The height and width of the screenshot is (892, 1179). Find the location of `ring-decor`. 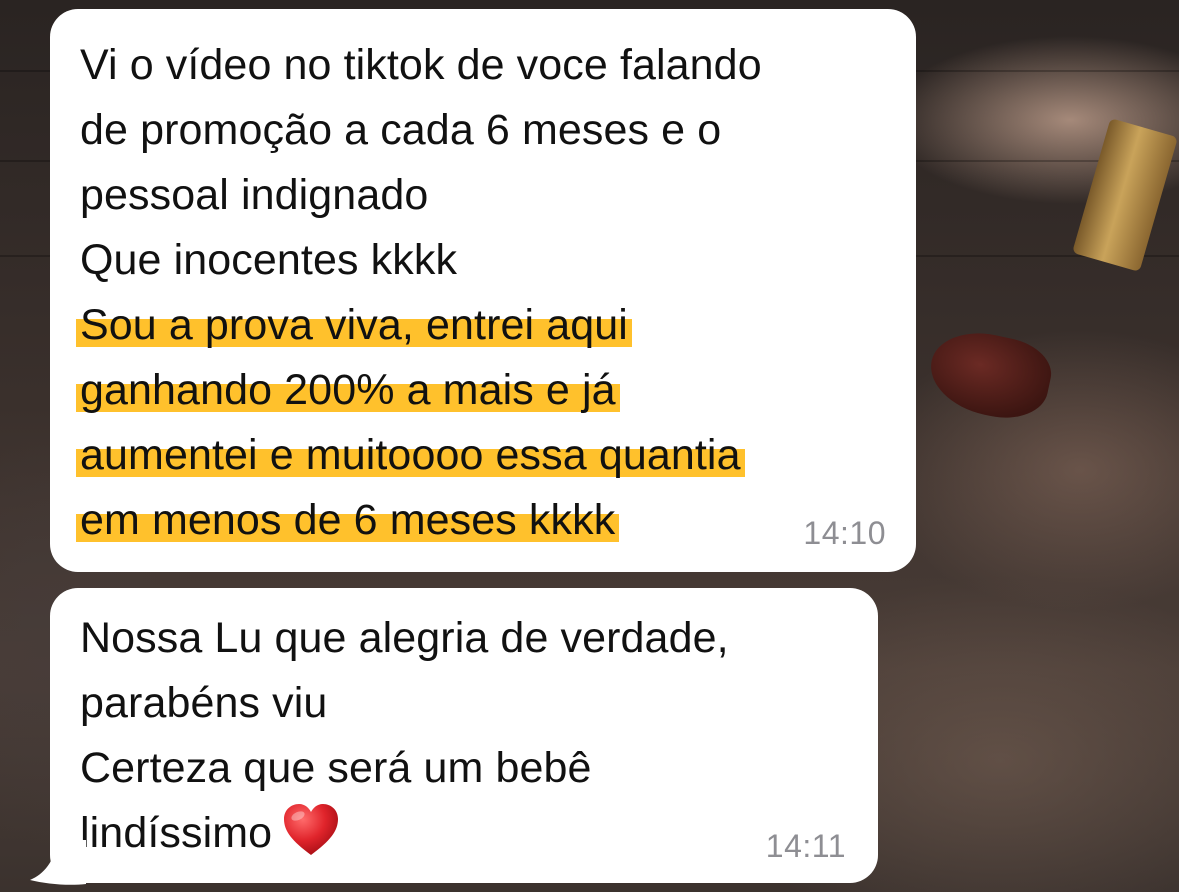

ring-decor is located at coordinates (1125, 195).